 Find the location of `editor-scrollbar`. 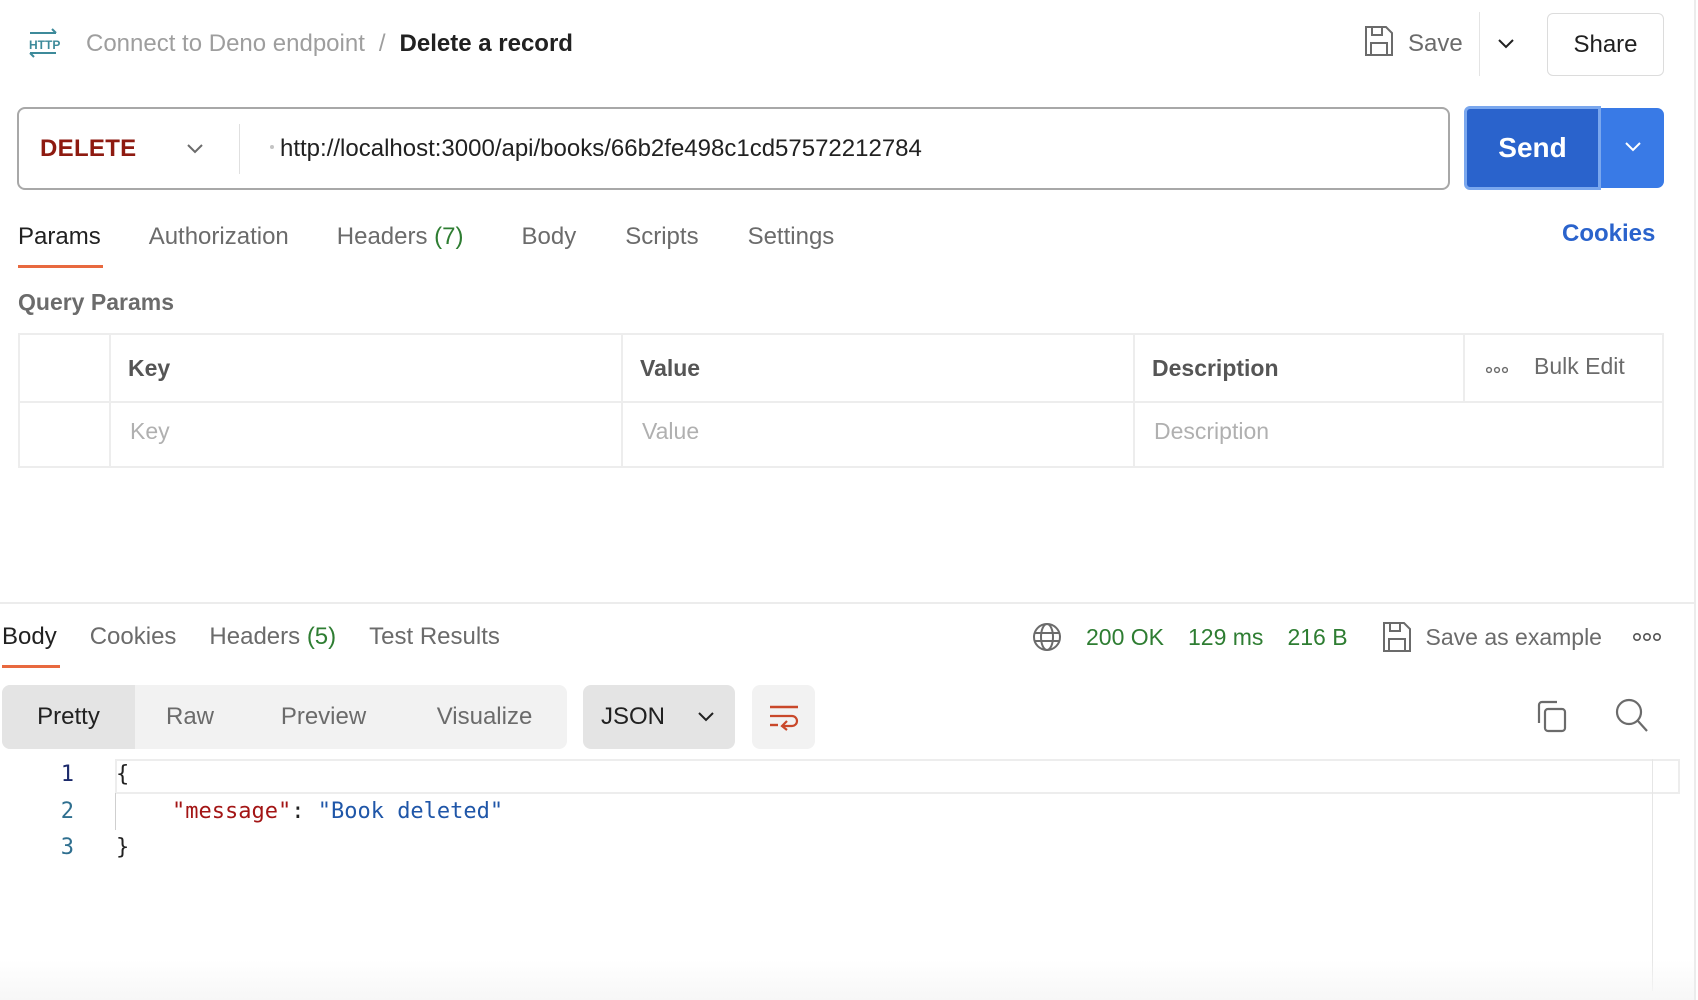

editor-scrollbar is located at coordinates (1652, 875).